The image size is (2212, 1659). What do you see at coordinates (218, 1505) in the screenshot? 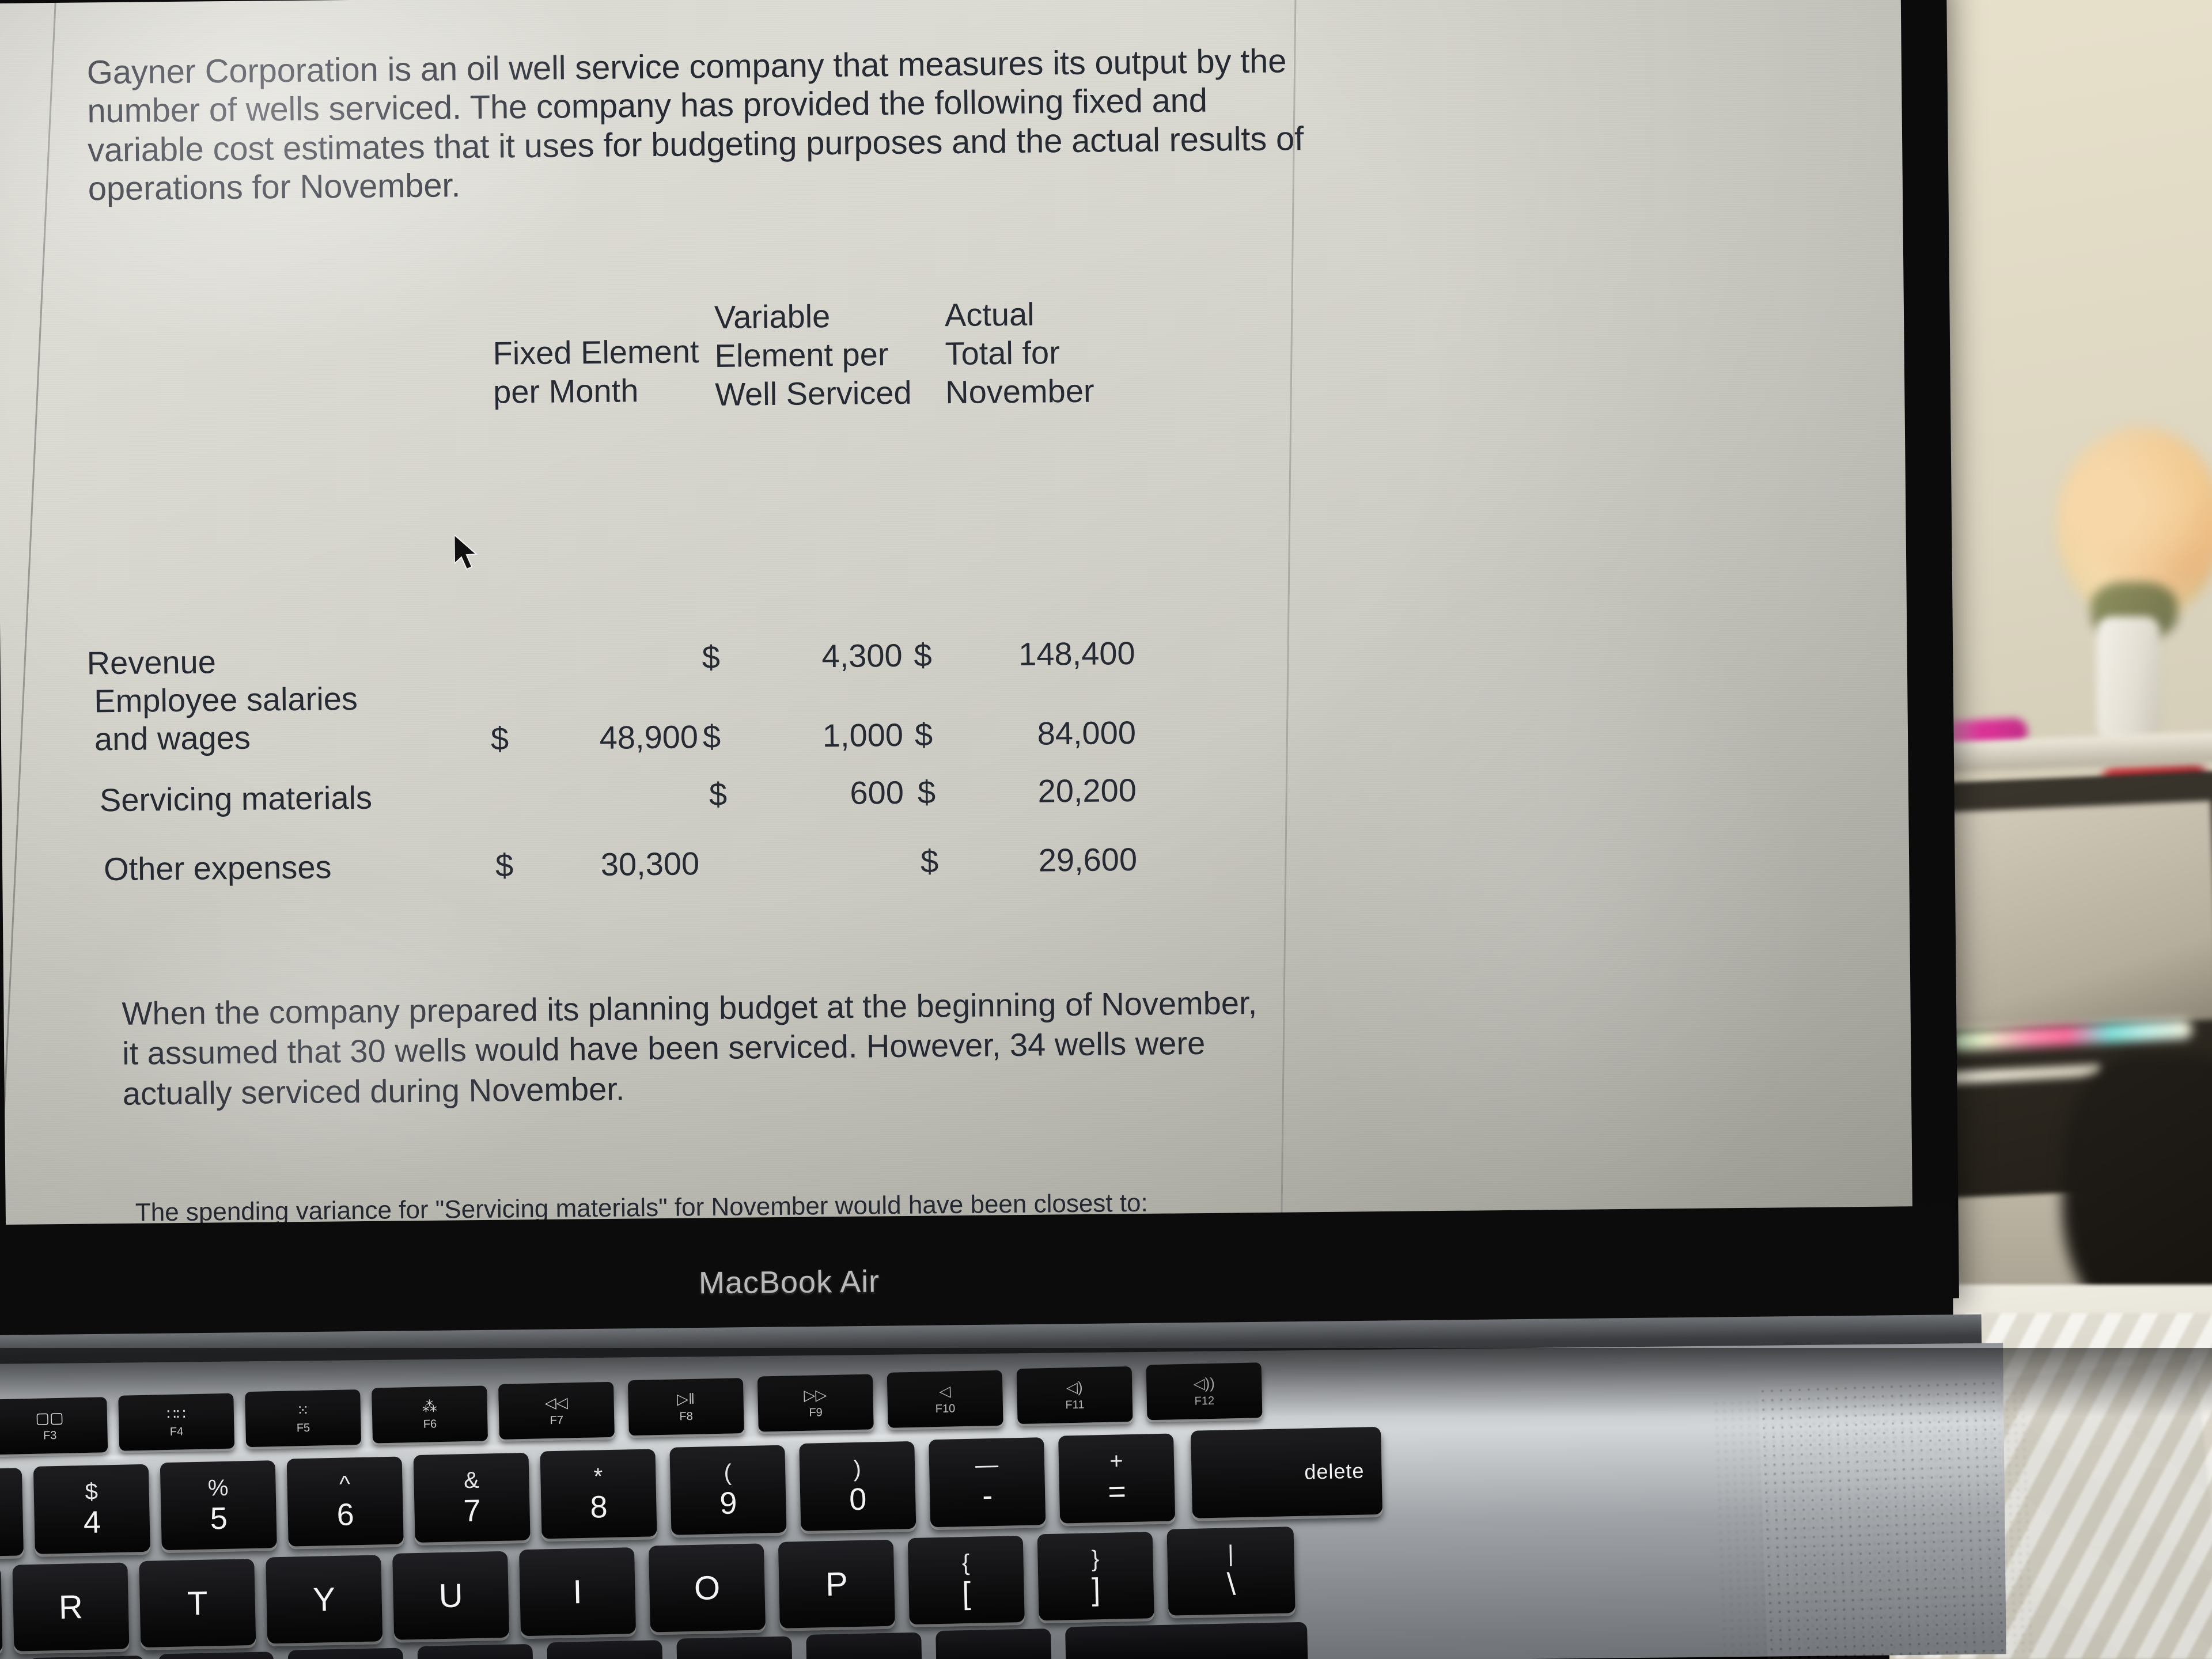
I see `key-5: % 5` at bounding box center [218, 1505].